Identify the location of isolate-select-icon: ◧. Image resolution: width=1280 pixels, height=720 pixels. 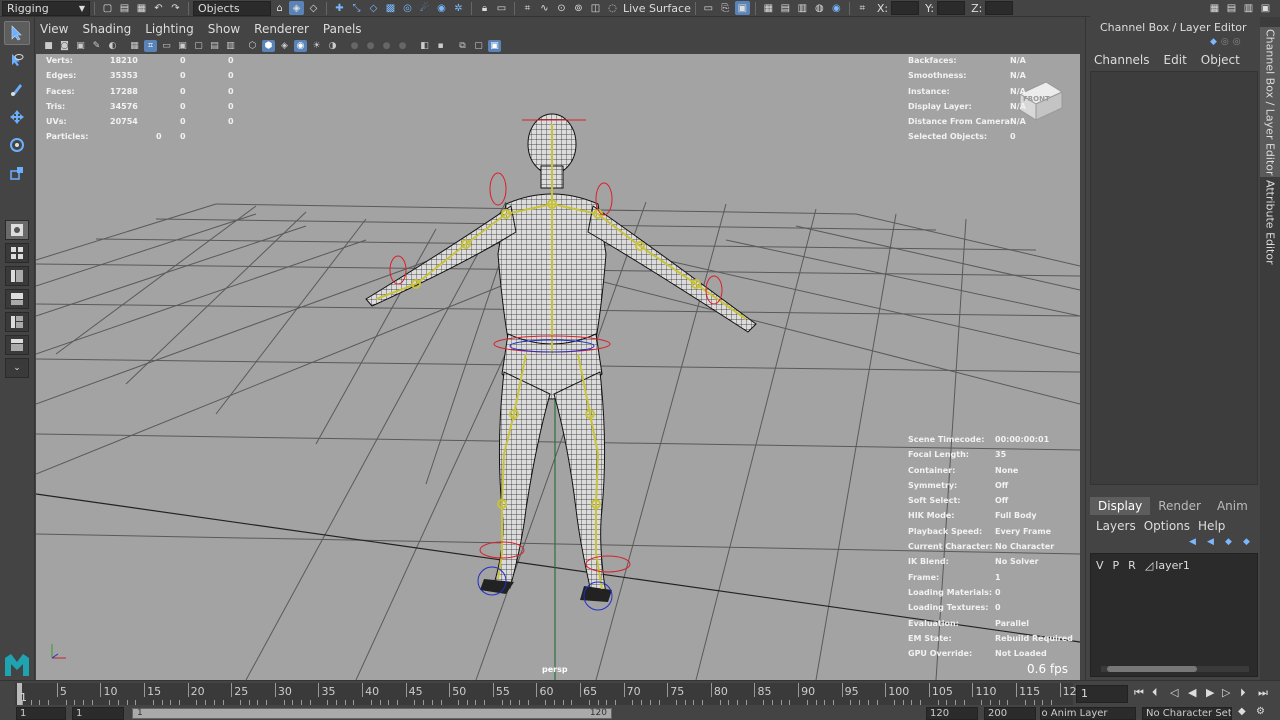
(424, 46).